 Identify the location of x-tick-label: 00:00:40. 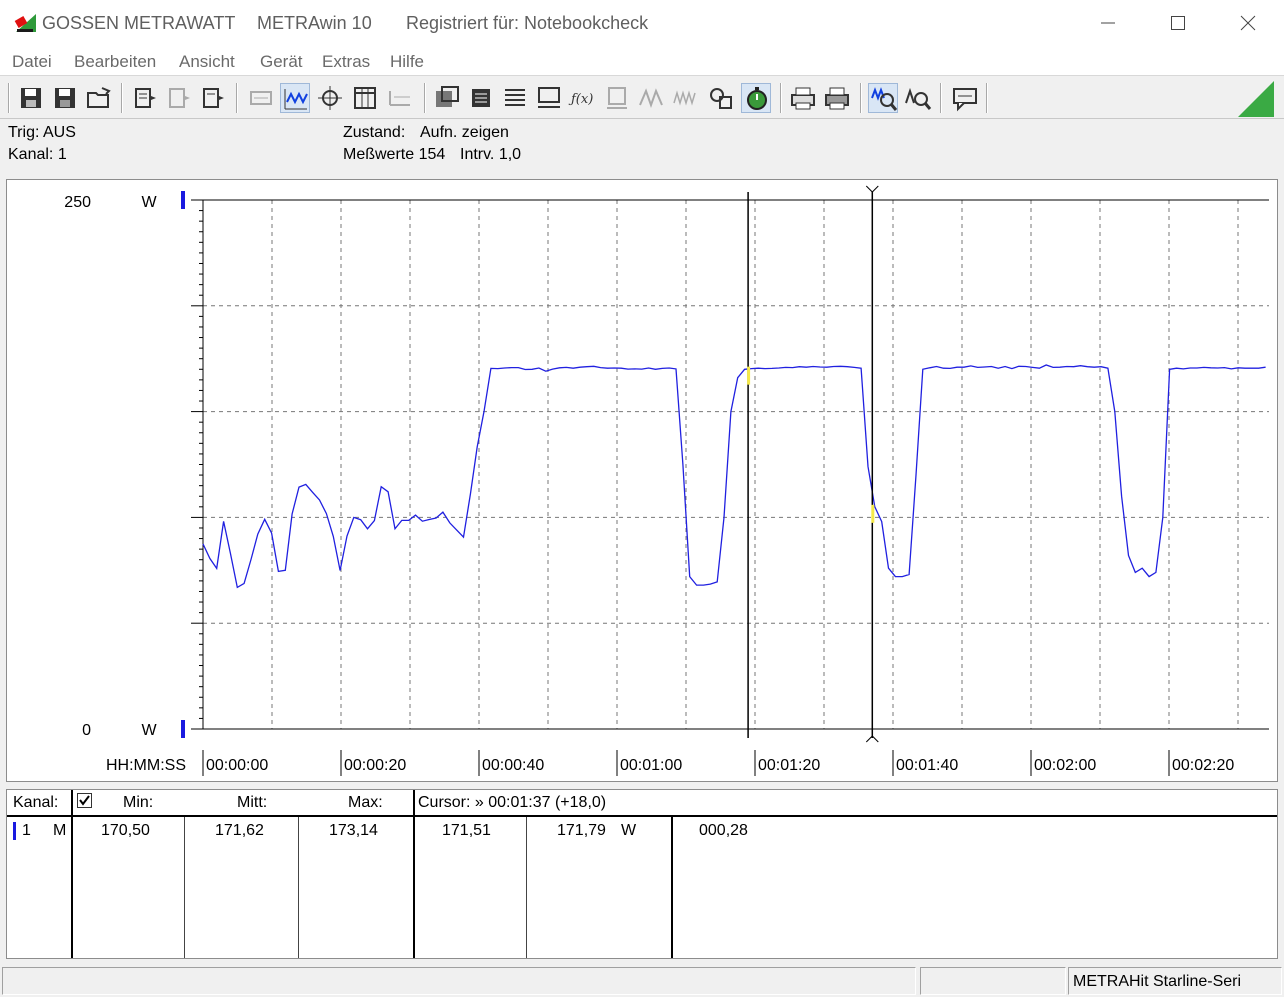
(513, 765).